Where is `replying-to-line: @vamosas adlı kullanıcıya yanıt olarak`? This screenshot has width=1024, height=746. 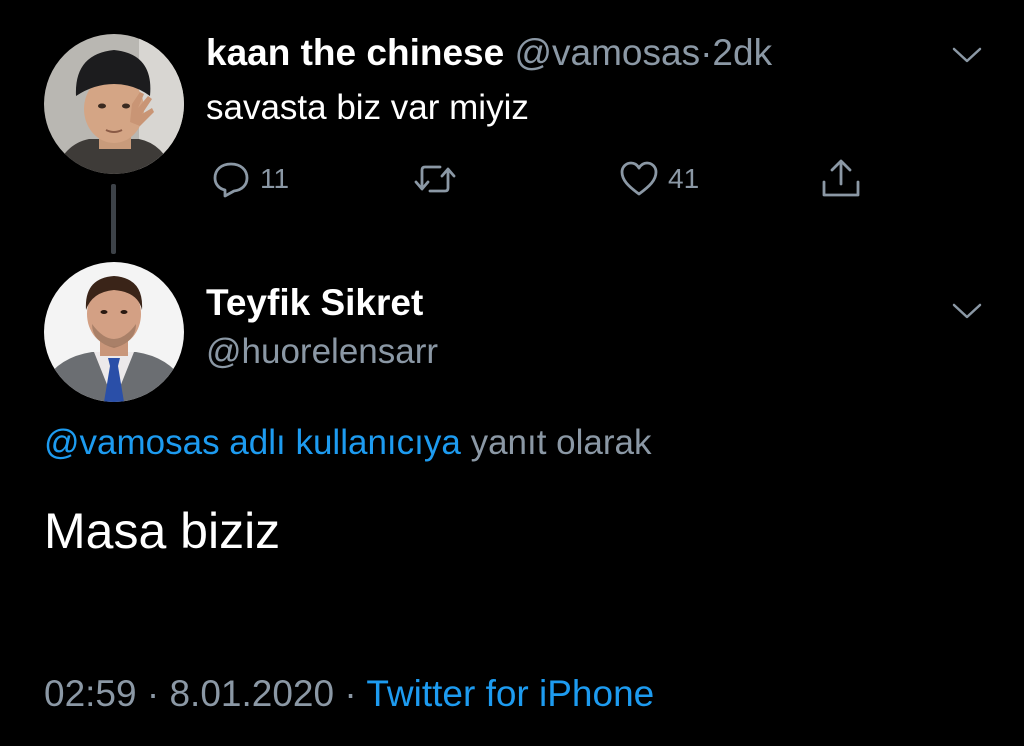
replying-to-line: @vamosas adlı kullanıcıya yanıt olarak is located at coordinates (348, 443).